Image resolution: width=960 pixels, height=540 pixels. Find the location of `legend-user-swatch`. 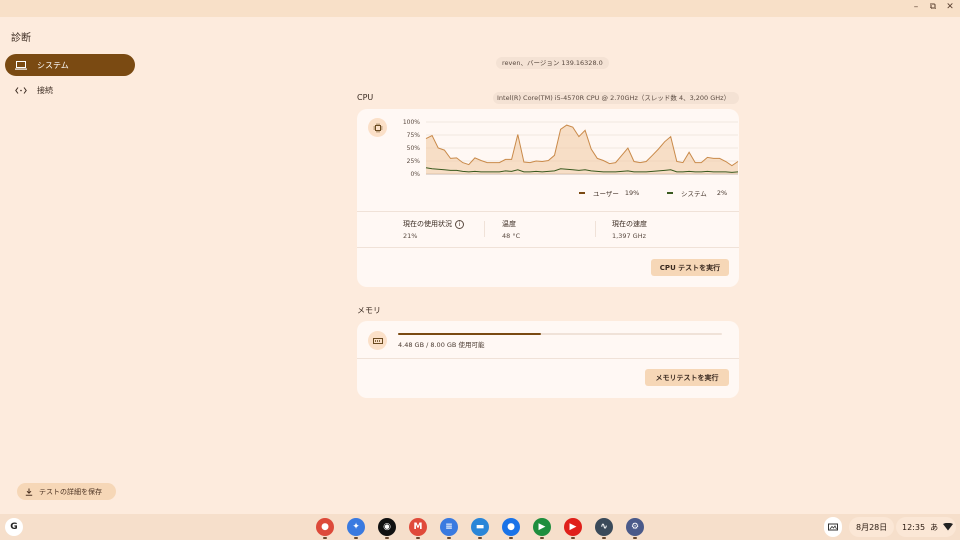

legend-user-swatch is located at coordinates (582, 193).